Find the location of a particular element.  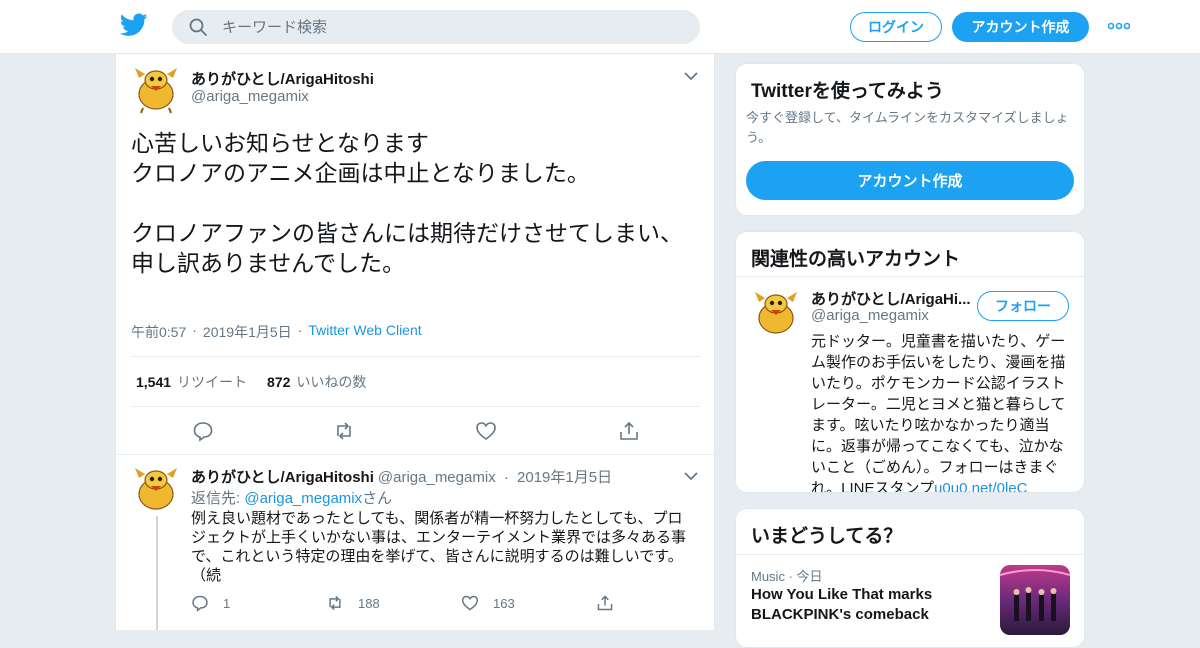

reply-reply-button: 1 is located at coordinates (210, 603).